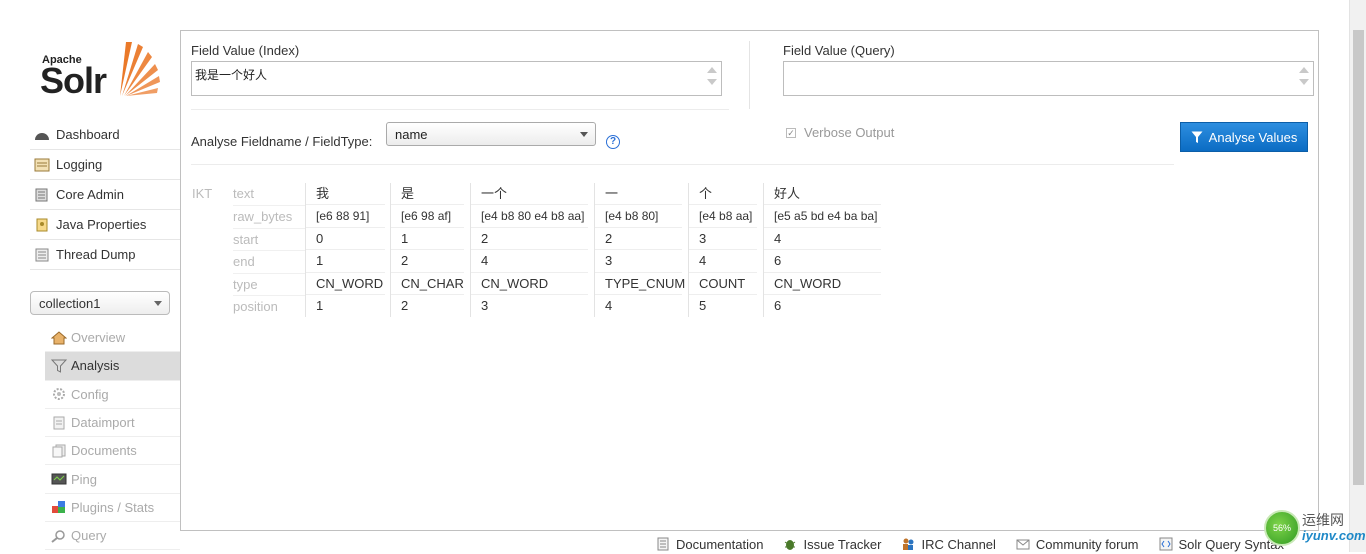 The width and height of the screenshot is (1366, 554). Describe the element at coordinates (345, 261) in the screenshot. I see `token-end: 1` at that location.